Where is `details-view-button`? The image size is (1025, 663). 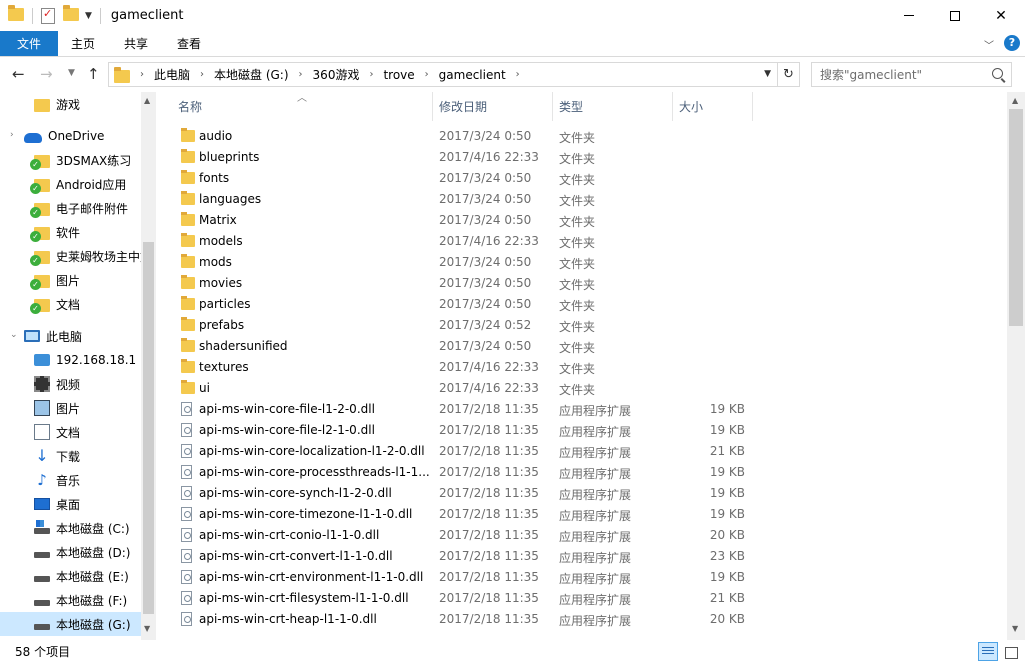
details-view-button is located at coordinates (988, 651).